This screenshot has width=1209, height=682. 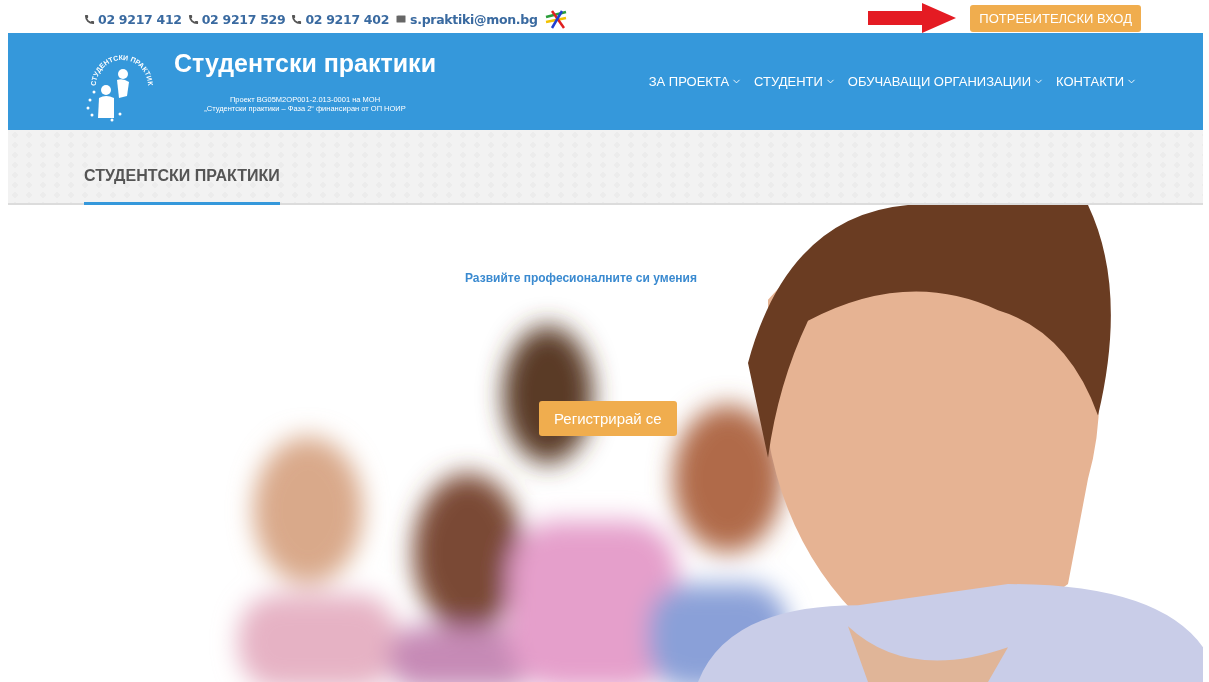 What do you see at coordinates (466, 19) in the screenshot?
I see `email-link: s.praktiki@mon.bg` at bounding box center [466, 19].